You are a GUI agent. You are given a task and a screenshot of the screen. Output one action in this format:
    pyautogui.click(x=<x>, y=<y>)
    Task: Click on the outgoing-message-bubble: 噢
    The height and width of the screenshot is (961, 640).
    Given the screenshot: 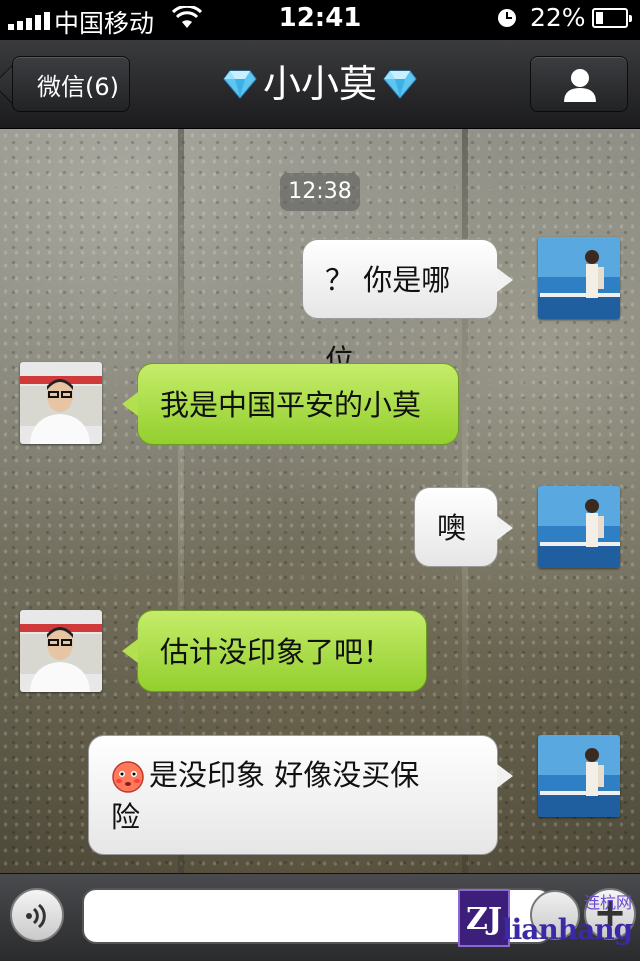 What is the action you would take?
    pyautogui.click(x=463, y=527)
    